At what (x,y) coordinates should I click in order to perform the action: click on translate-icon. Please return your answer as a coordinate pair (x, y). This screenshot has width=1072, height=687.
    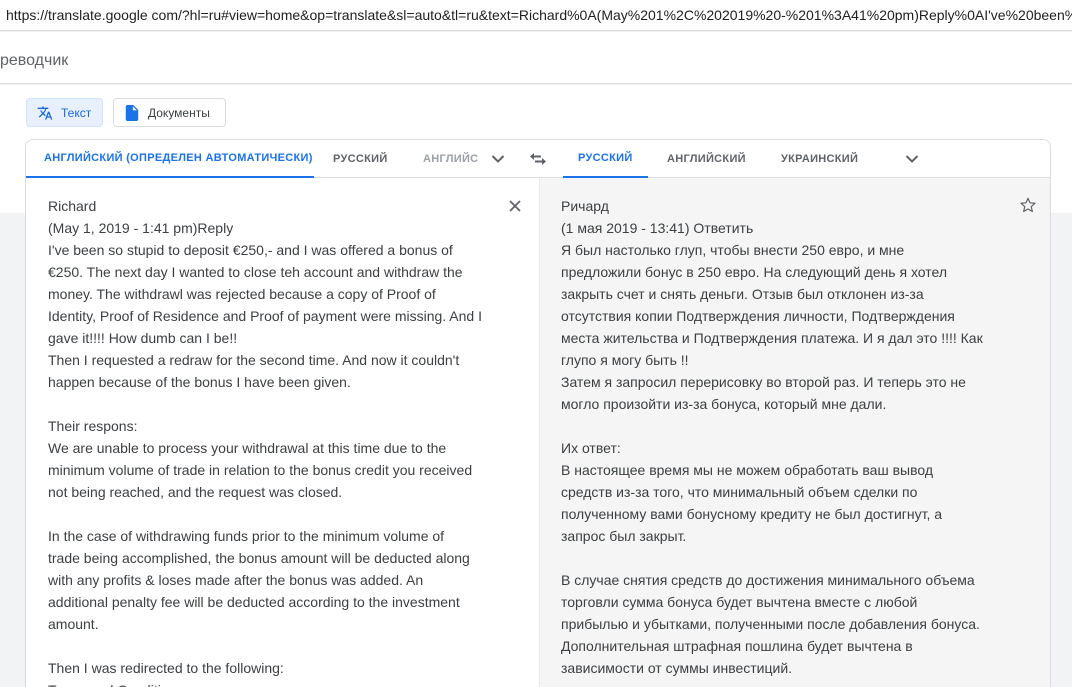
    Looking at the image, I should click on (45, 113).